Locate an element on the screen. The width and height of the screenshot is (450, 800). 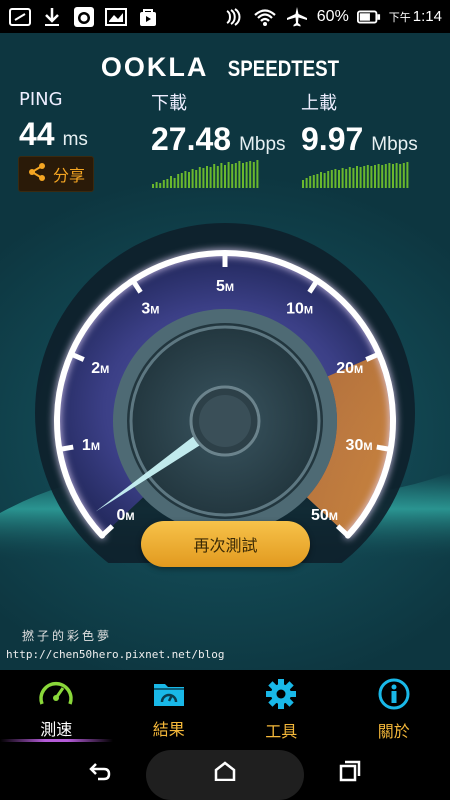
camera-icon is located at coordinates (84, 17).